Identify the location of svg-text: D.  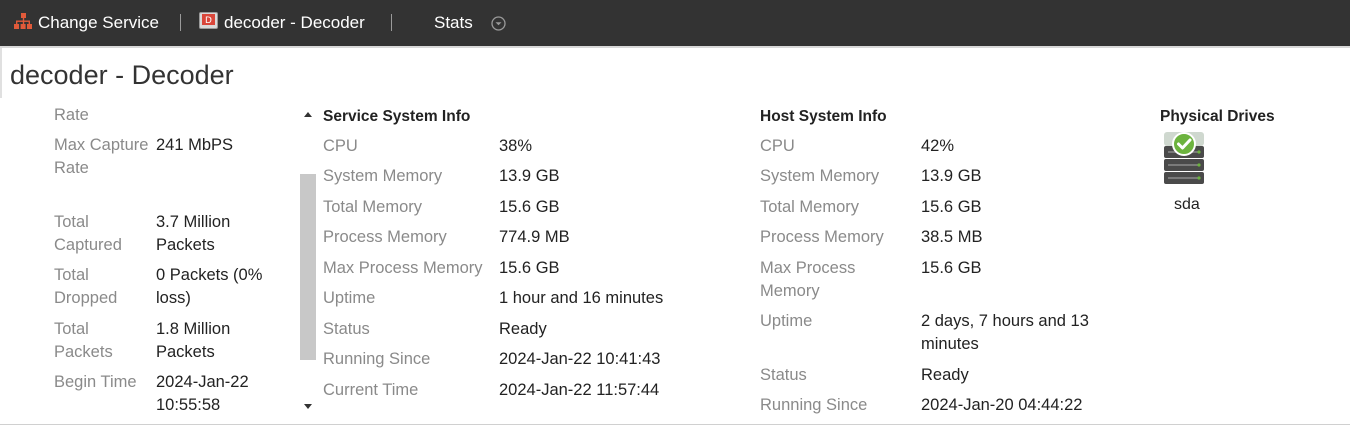
(208, 21).